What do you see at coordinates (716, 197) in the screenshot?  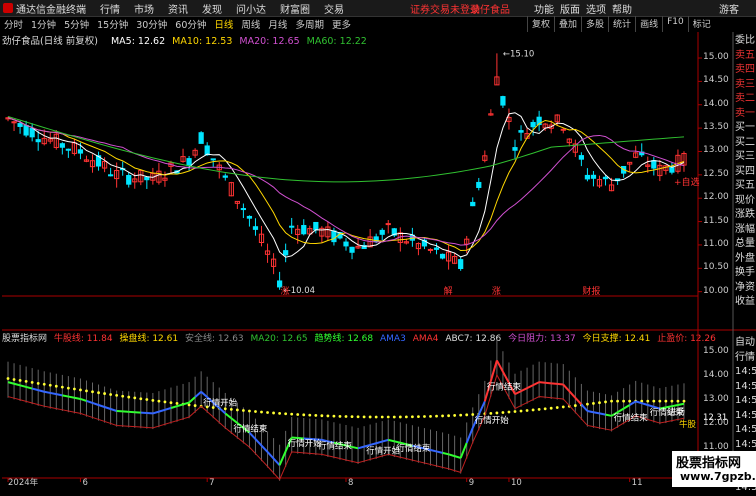 I see `price-tick: 12.00` at bounding box center [716, 197].